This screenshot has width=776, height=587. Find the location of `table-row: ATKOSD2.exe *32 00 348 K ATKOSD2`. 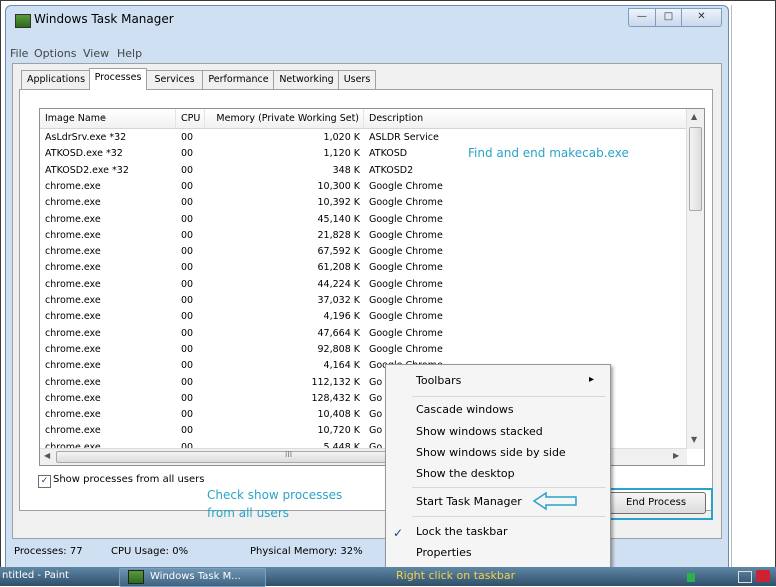

table-row: ATKOSD2.exe *32 00 348 K ATKOSD2 is located at coordinates (362, 171).